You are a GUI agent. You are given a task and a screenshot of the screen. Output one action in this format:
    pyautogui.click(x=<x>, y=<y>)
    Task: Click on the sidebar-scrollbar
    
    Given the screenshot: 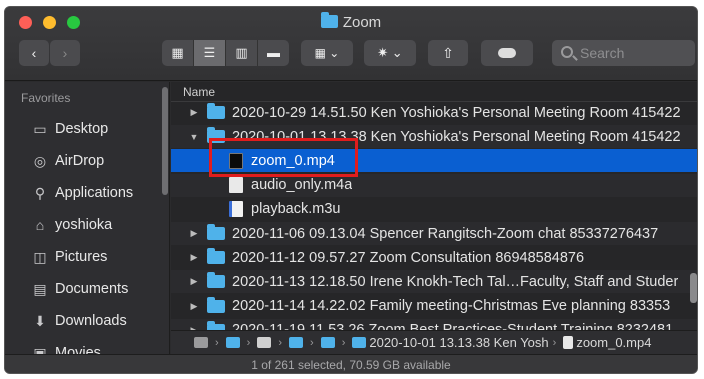 What is the action you would take?
    pyautogui.click(x=165, y=141)
    